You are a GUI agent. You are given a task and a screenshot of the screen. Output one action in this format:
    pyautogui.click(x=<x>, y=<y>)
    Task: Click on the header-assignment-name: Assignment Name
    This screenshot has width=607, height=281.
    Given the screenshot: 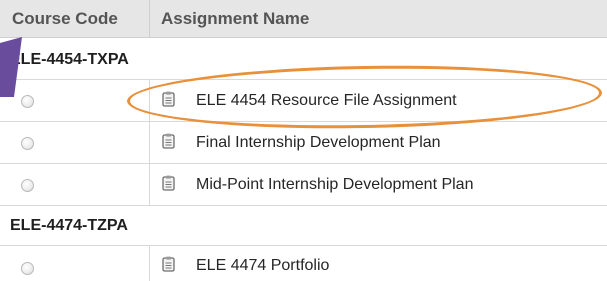 What is the action you would take?
    pyautogui.click(x=235, y=19)
    